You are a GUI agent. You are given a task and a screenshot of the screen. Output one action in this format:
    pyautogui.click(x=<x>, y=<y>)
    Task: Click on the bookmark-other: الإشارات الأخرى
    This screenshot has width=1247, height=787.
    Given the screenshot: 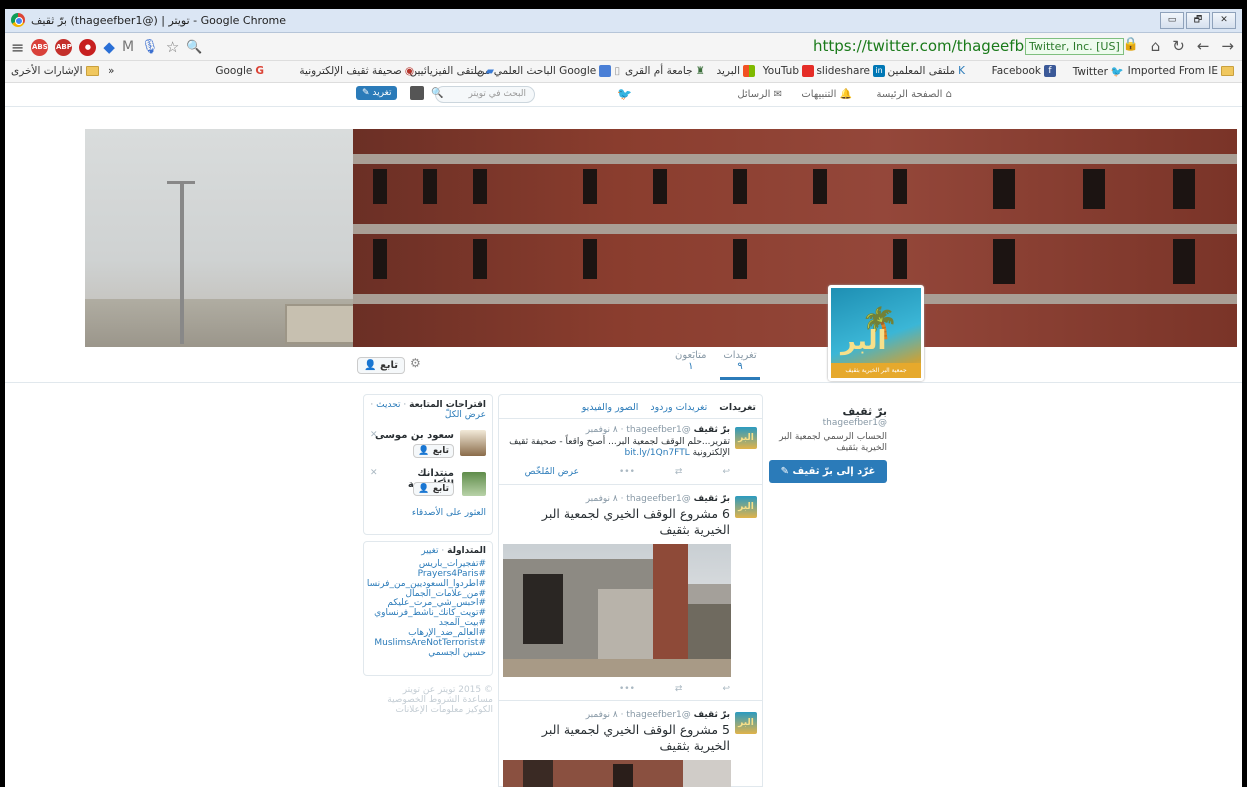 What is the action you would take?
    pyautogui.click(x=55, y=71)
    